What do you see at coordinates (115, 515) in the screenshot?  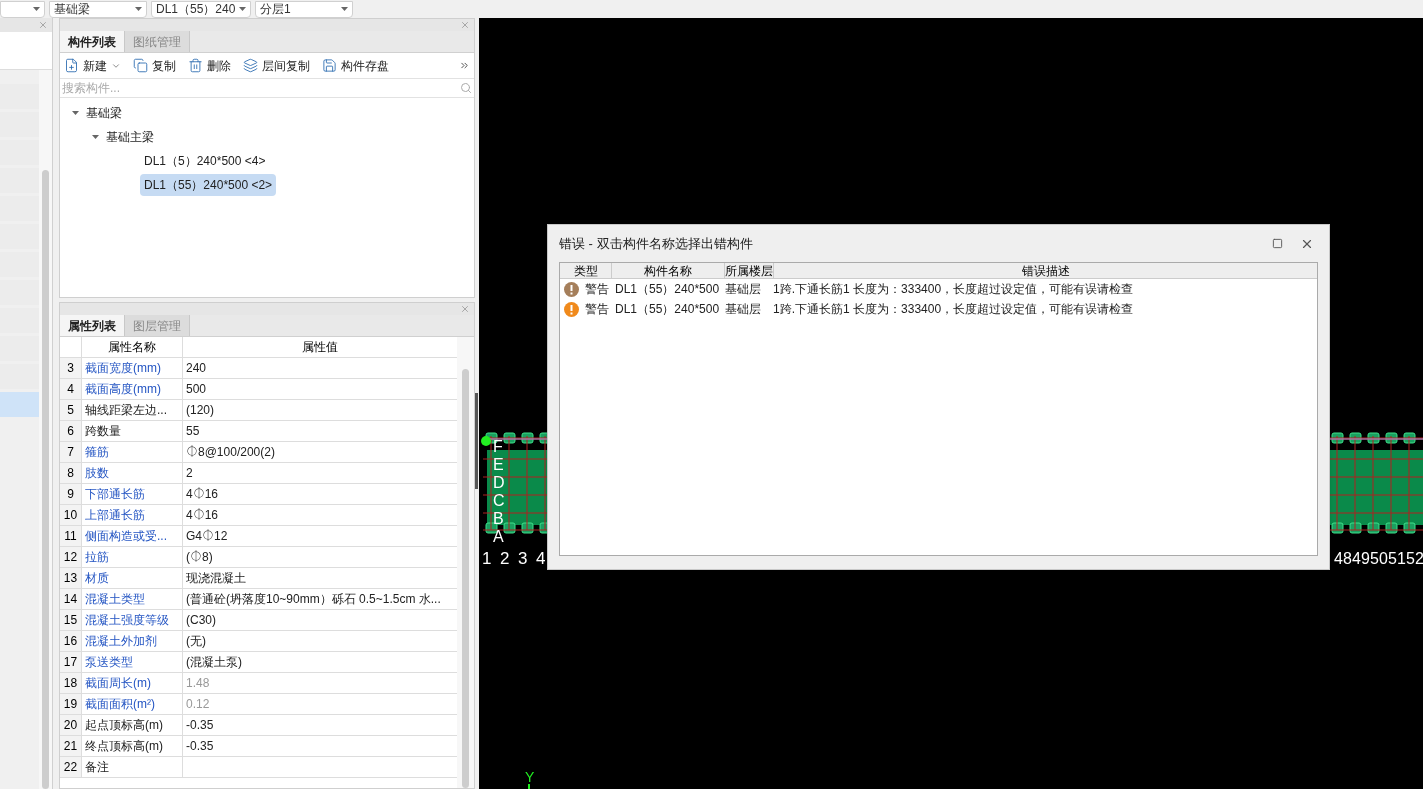 I see `property-name: 上部通长筋` at bounding box center [115, 515].